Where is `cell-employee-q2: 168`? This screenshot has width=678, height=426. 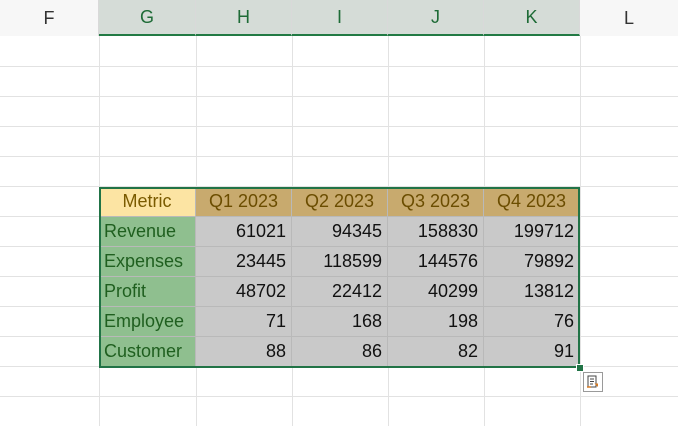 cell-employee-q2: 168 is located at coordinates (340, 322).